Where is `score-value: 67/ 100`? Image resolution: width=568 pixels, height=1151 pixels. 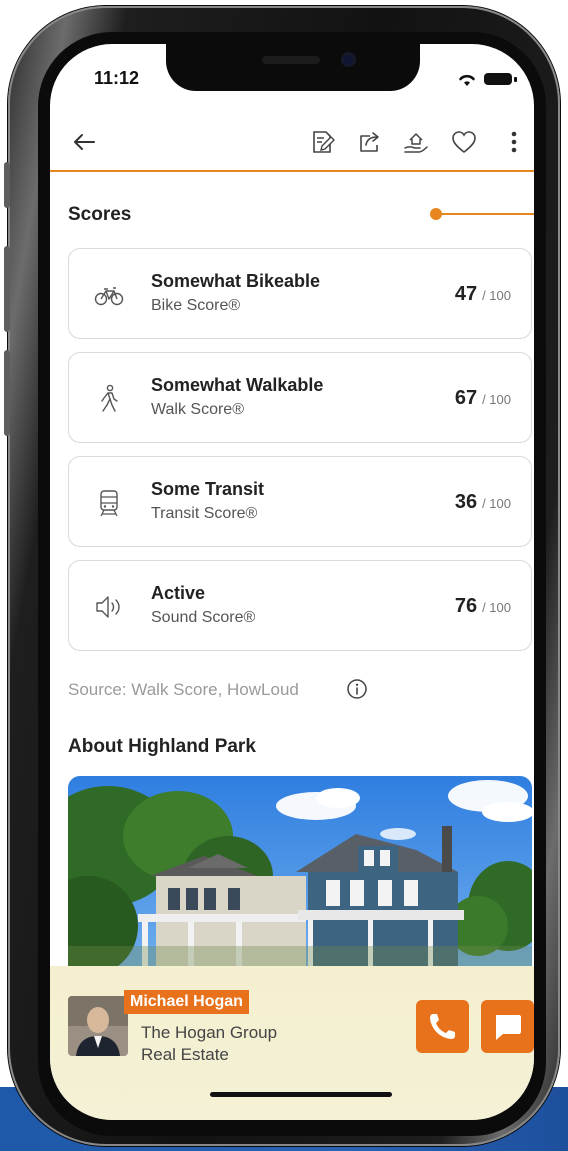 score-value: 67/ 100 is located at coordinates (482, 398).